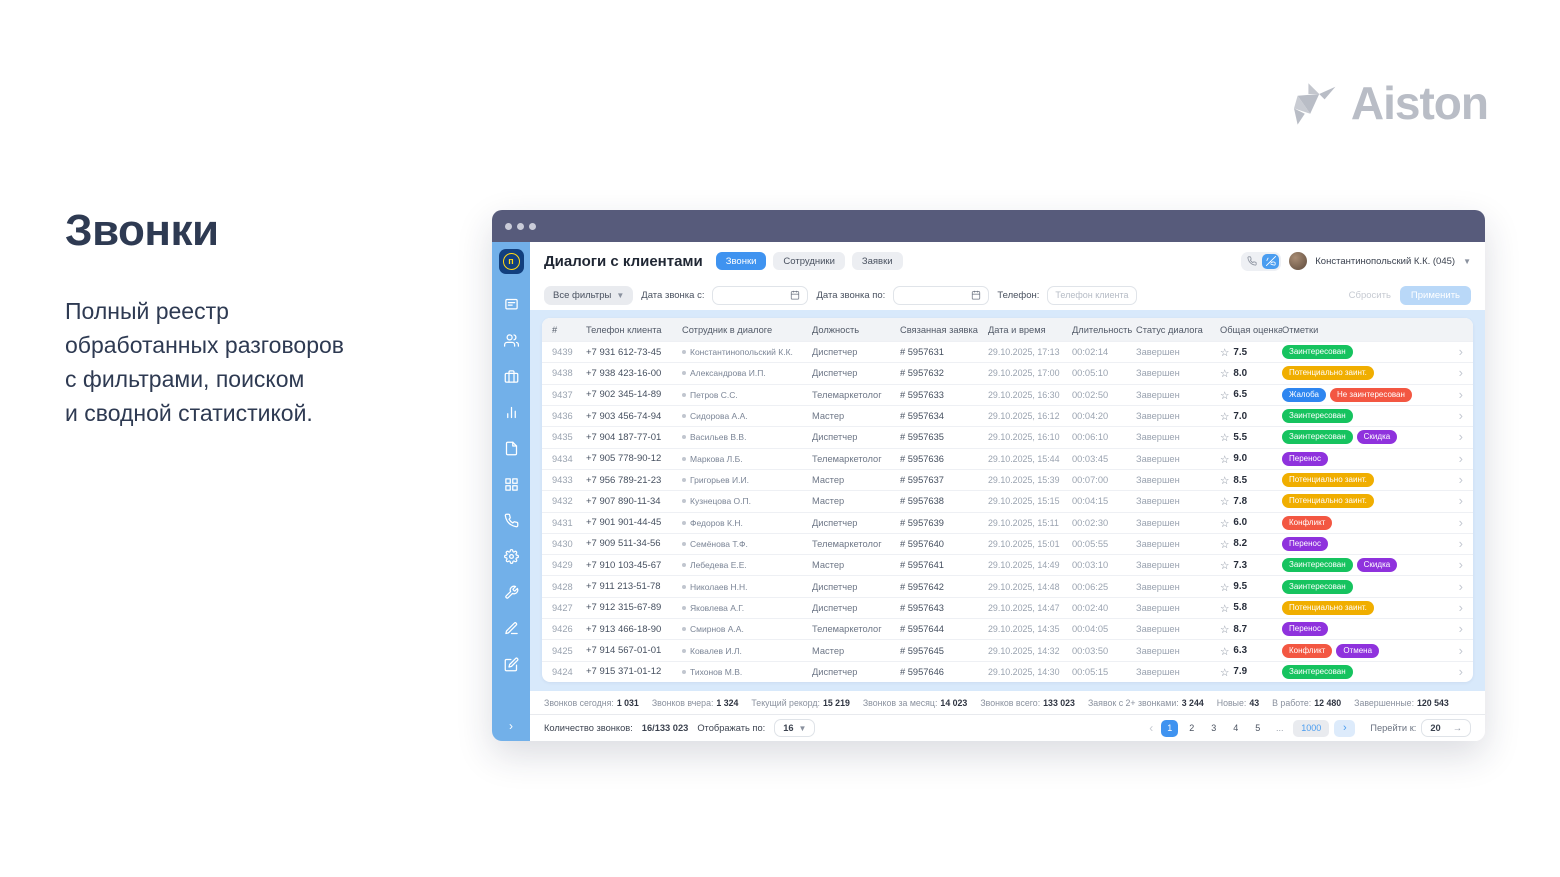  I want to click on page-button-1: 1, so click(1170, 728).